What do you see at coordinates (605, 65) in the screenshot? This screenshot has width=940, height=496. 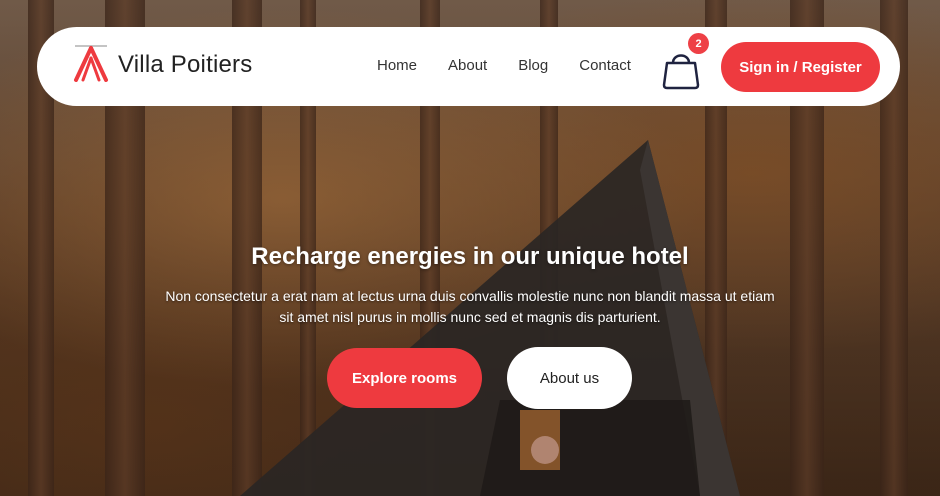 I see `nav-link-contact: Contact` at bounding box center [605, 65].